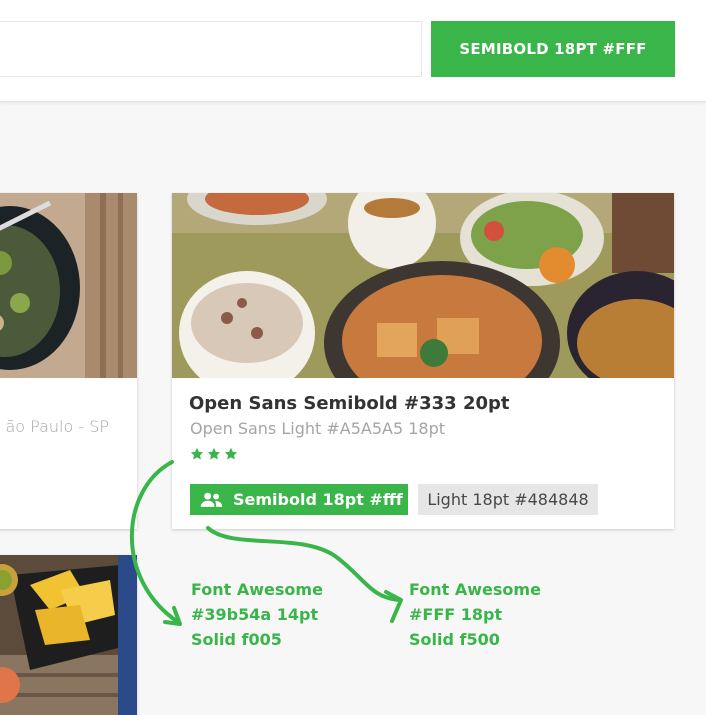  Describe the element at coordinates (318, 428) in the screenshot. I see `card-subtitle: Open Sans Light #A5A5A5 18pt` at that location.